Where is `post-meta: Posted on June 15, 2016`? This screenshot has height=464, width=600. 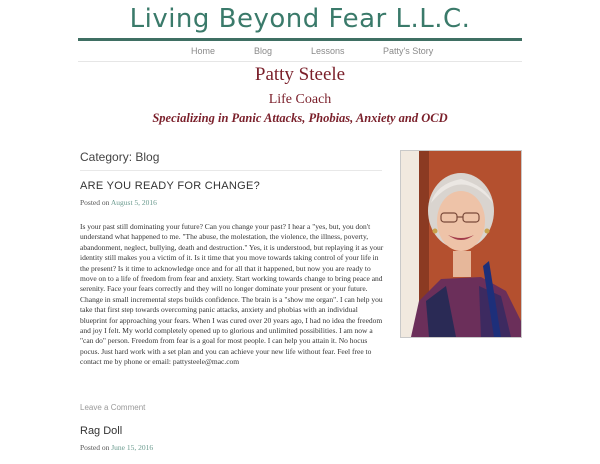 post-meta: Posted on June 15, 2016 is located at coordinates (116, 447).